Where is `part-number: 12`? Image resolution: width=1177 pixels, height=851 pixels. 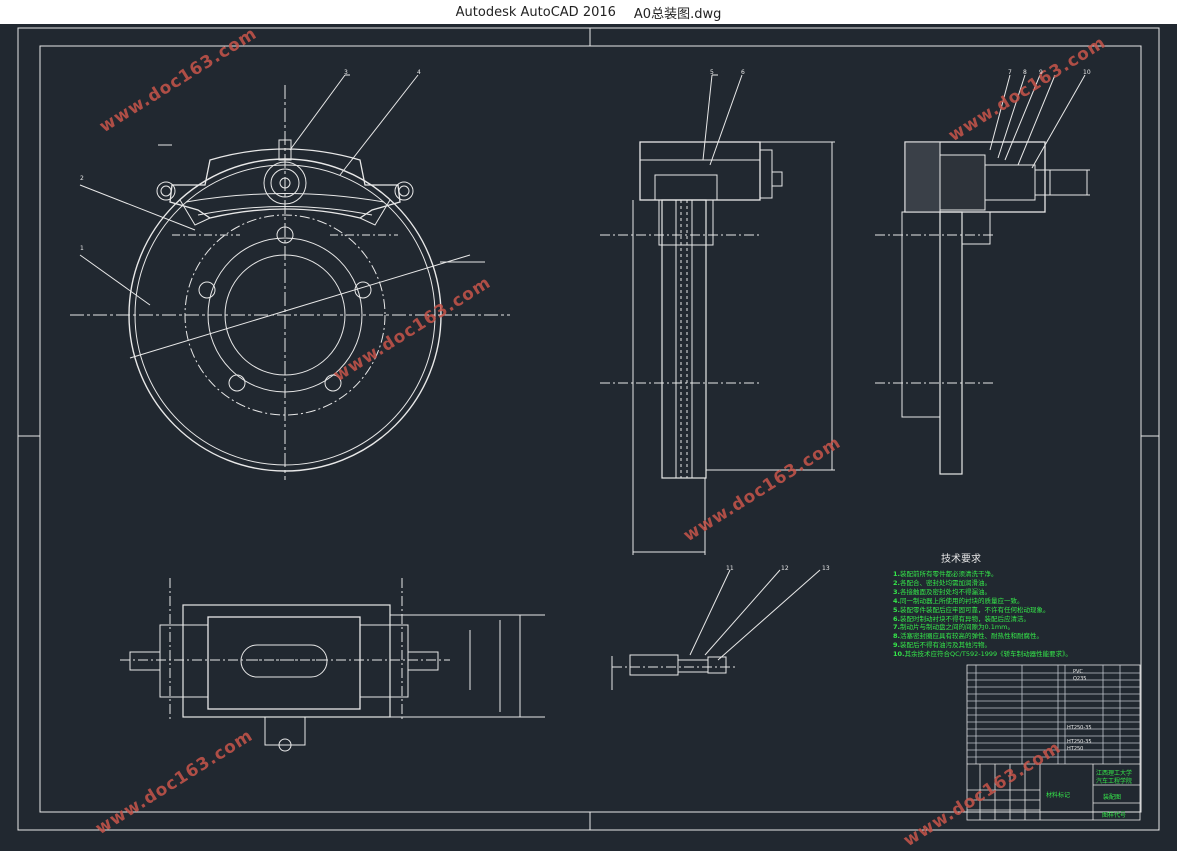 part-number: 12 is located at coordinates (785, 568).